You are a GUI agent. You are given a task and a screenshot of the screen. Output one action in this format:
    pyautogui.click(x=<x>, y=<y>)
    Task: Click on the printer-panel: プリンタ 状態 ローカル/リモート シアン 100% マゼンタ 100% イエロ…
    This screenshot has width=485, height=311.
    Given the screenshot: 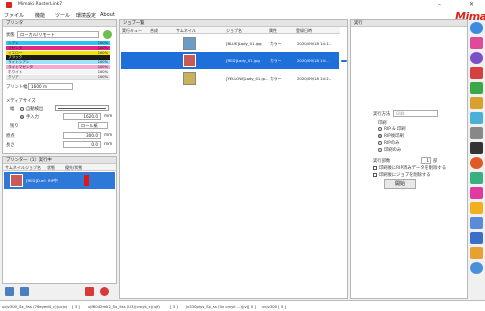 What is the action you would take?
    pyautogui.click(x=59, y=86)
    